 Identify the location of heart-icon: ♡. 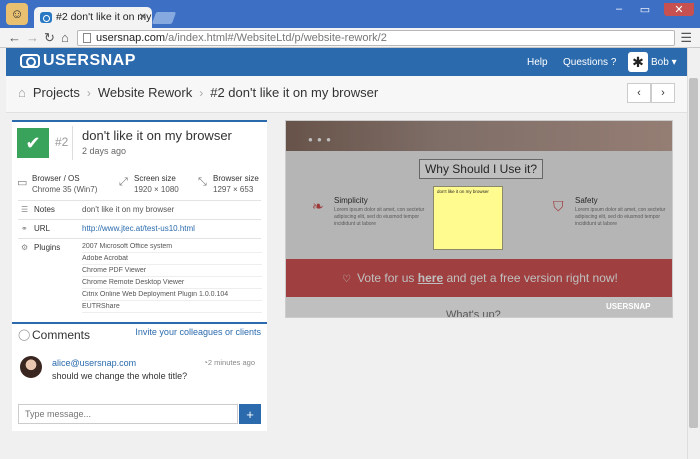
(347, 279).